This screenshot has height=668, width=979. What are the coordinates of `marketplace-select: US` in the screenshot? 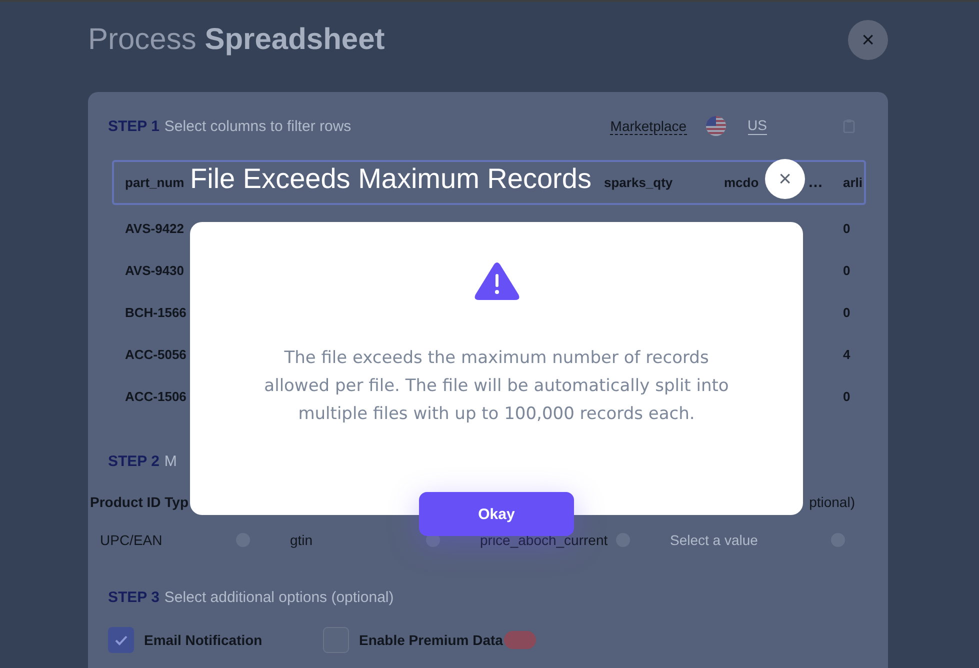 It's located at (757, 126).